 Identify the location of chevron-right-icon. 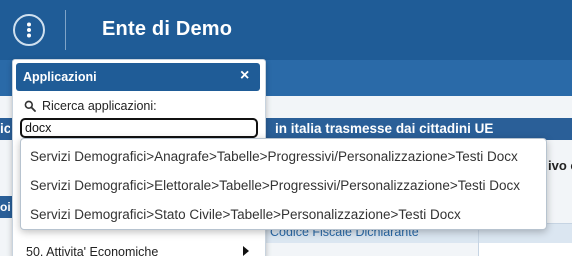
(246, 251).